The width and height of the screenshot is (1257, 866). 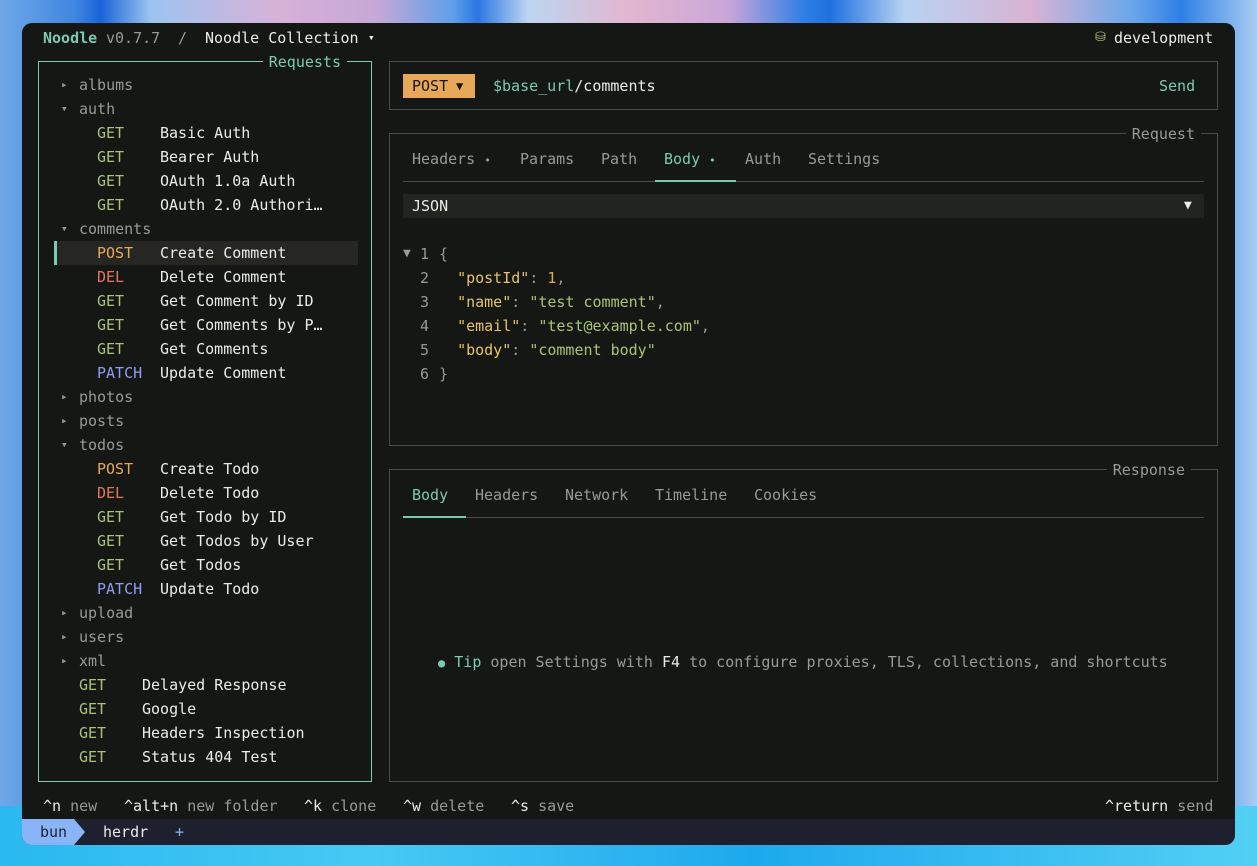 I want to click on sidebar-folder-users: ▸ users, so click(x=206, y=637).